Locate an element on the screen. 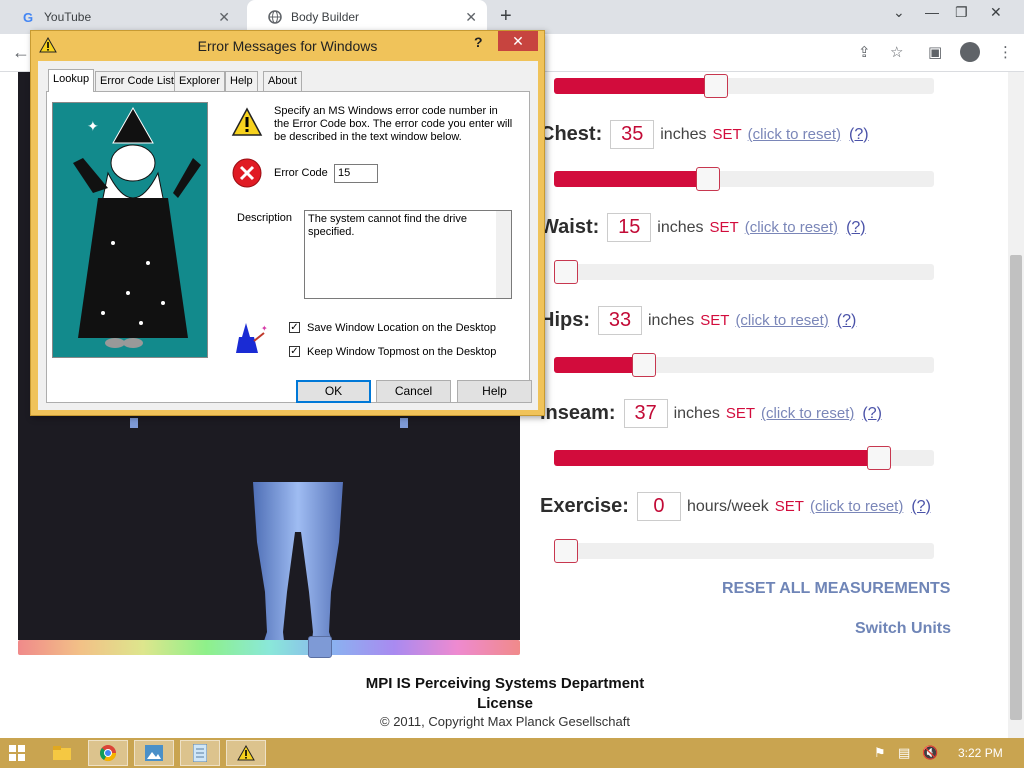 The width and height of the screenshot is (1024, 768). side-panel-icon: ▣ is located at coordinates (935, 52).